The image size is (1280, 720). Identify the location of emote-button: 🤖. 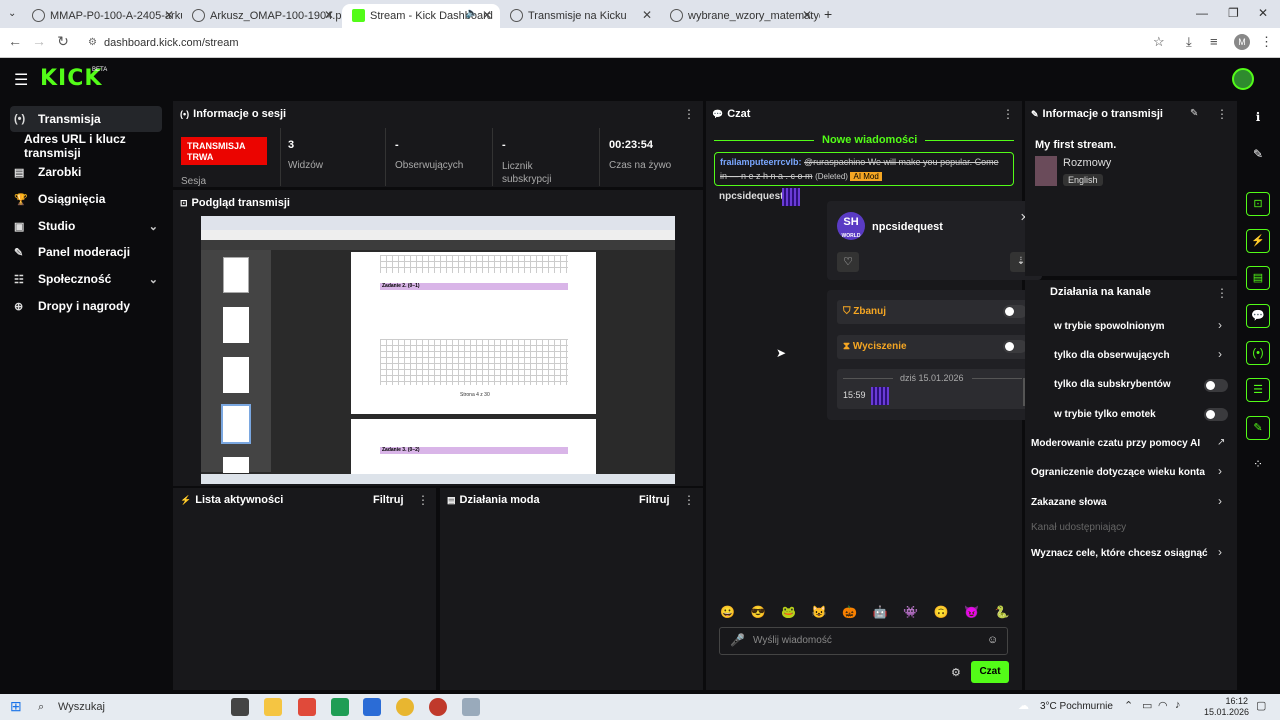
(880, 613).